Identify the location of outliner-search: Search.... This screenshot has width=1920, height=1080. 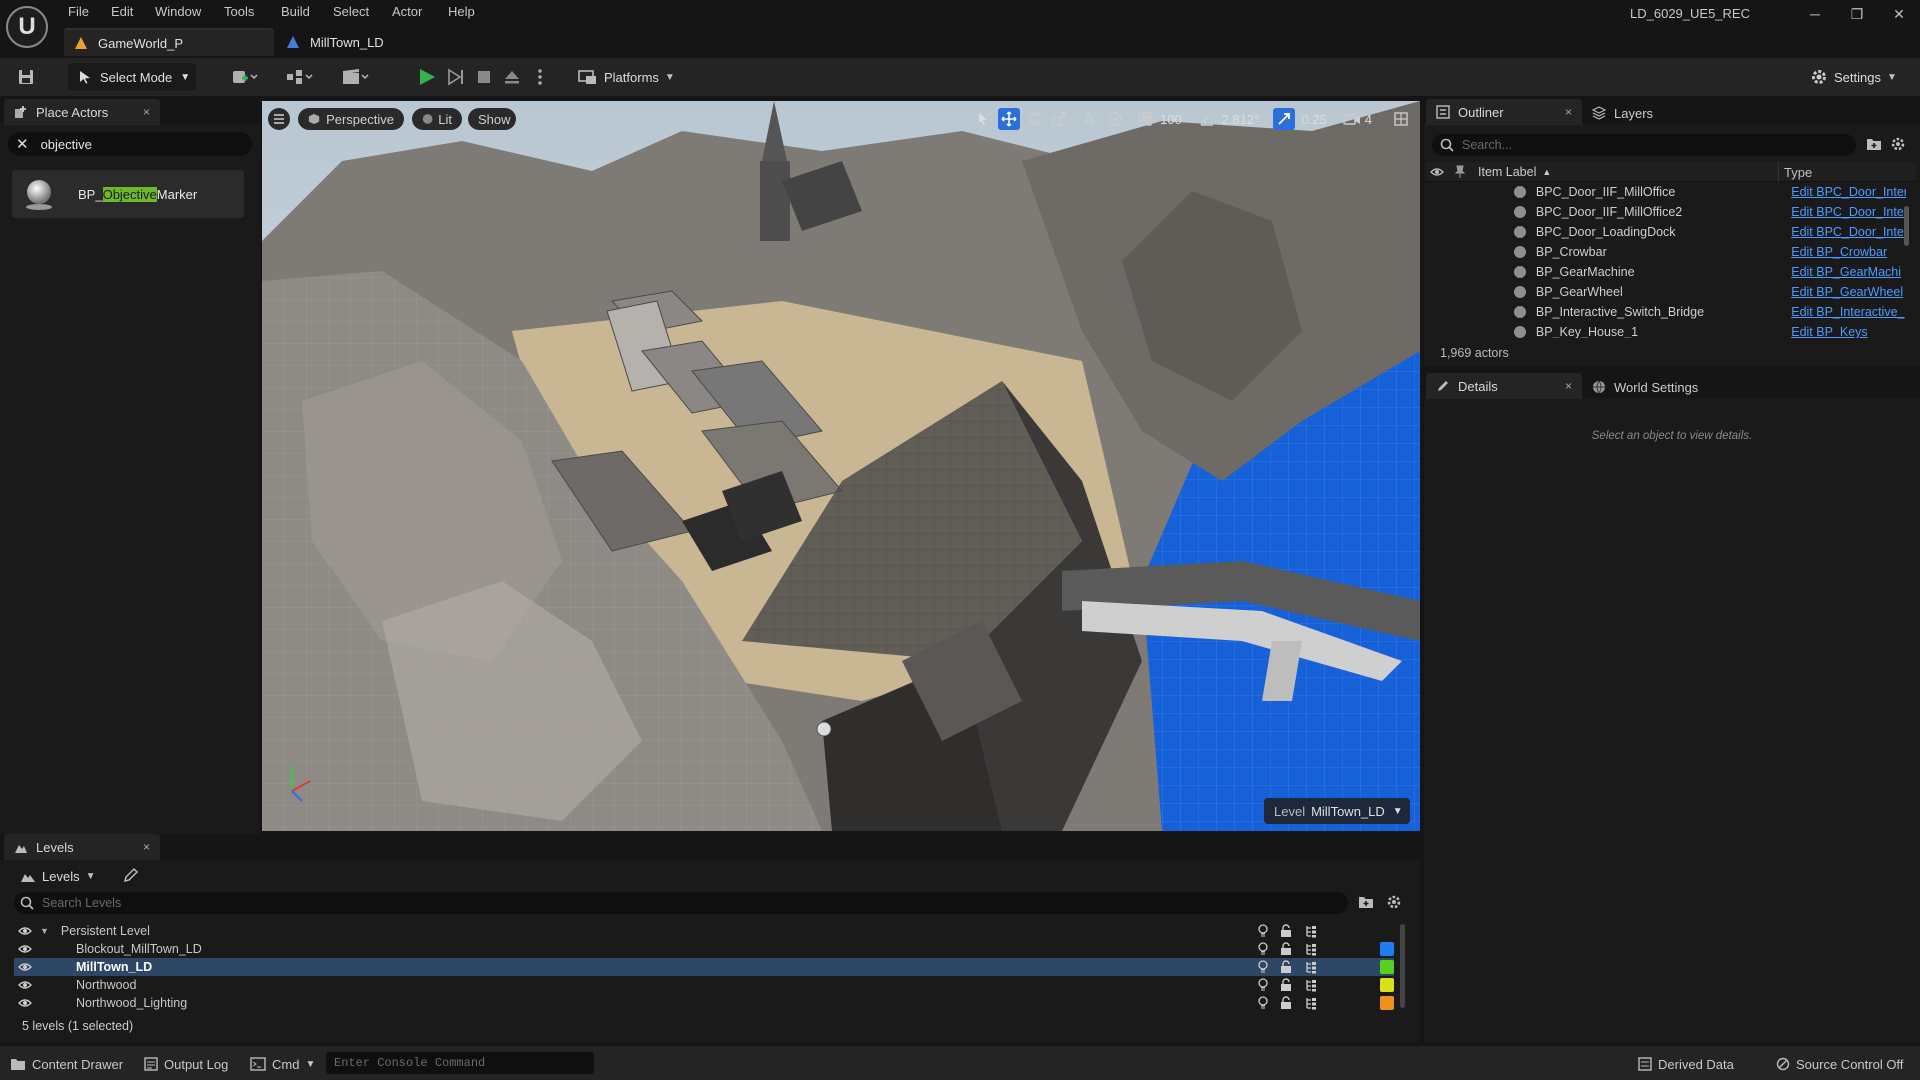
(1644, 145).